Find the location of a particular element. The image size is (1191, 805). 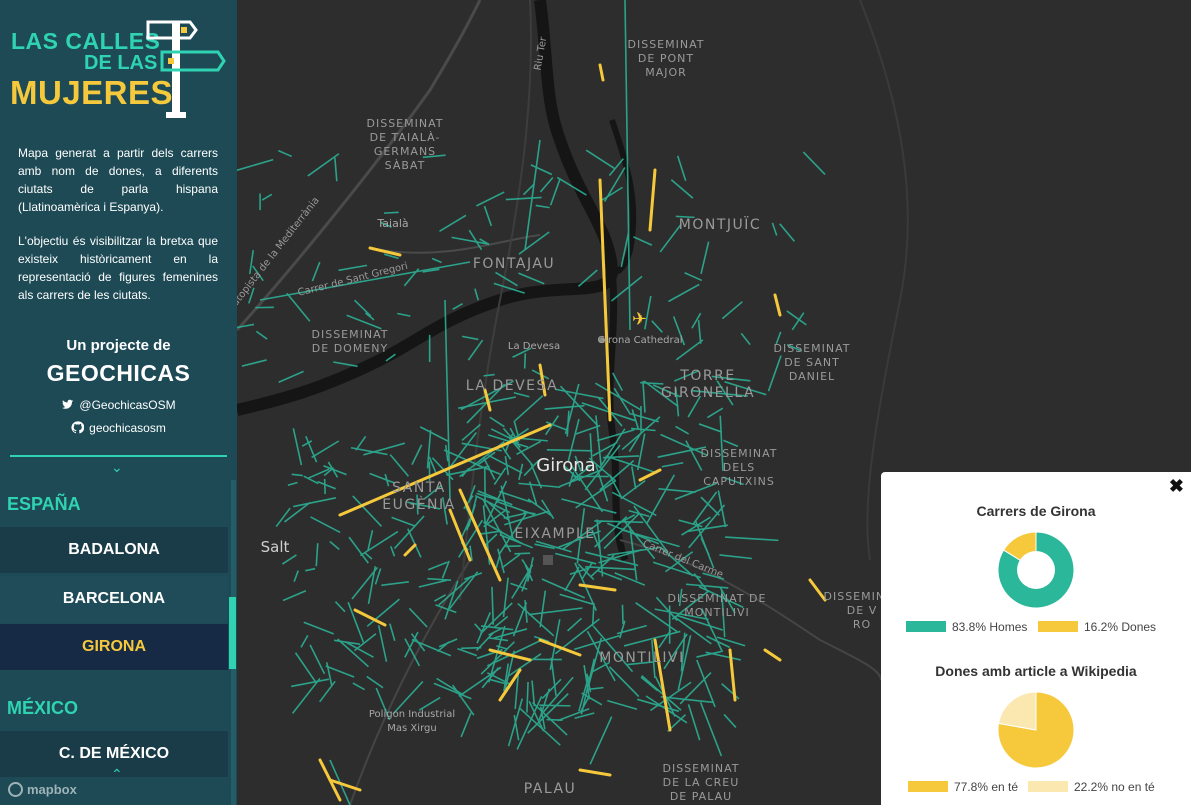

city-item-barcelona: BARCELONA is located at coordinates (114, 599).